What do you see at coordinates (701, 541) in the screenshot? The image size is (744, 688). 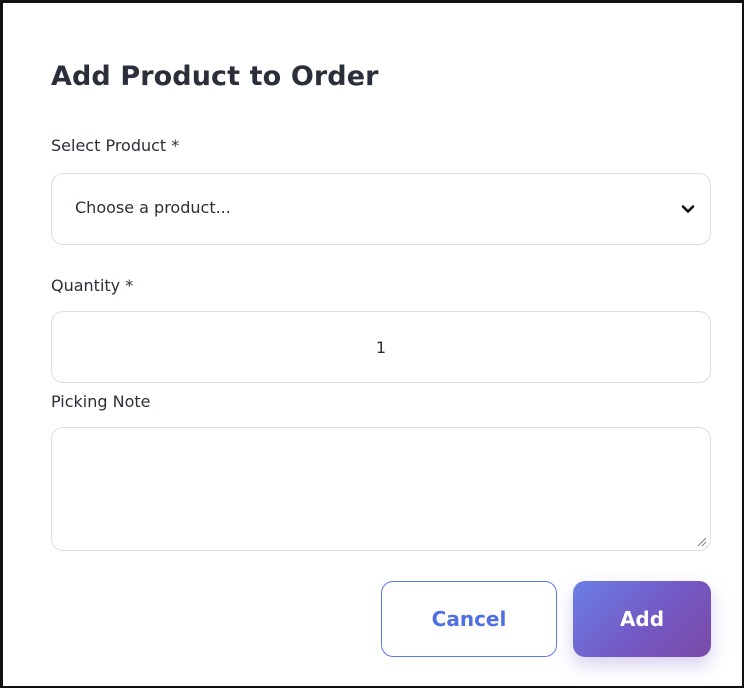 I see `resize-grip-icon` at bounding box center [701, 541].